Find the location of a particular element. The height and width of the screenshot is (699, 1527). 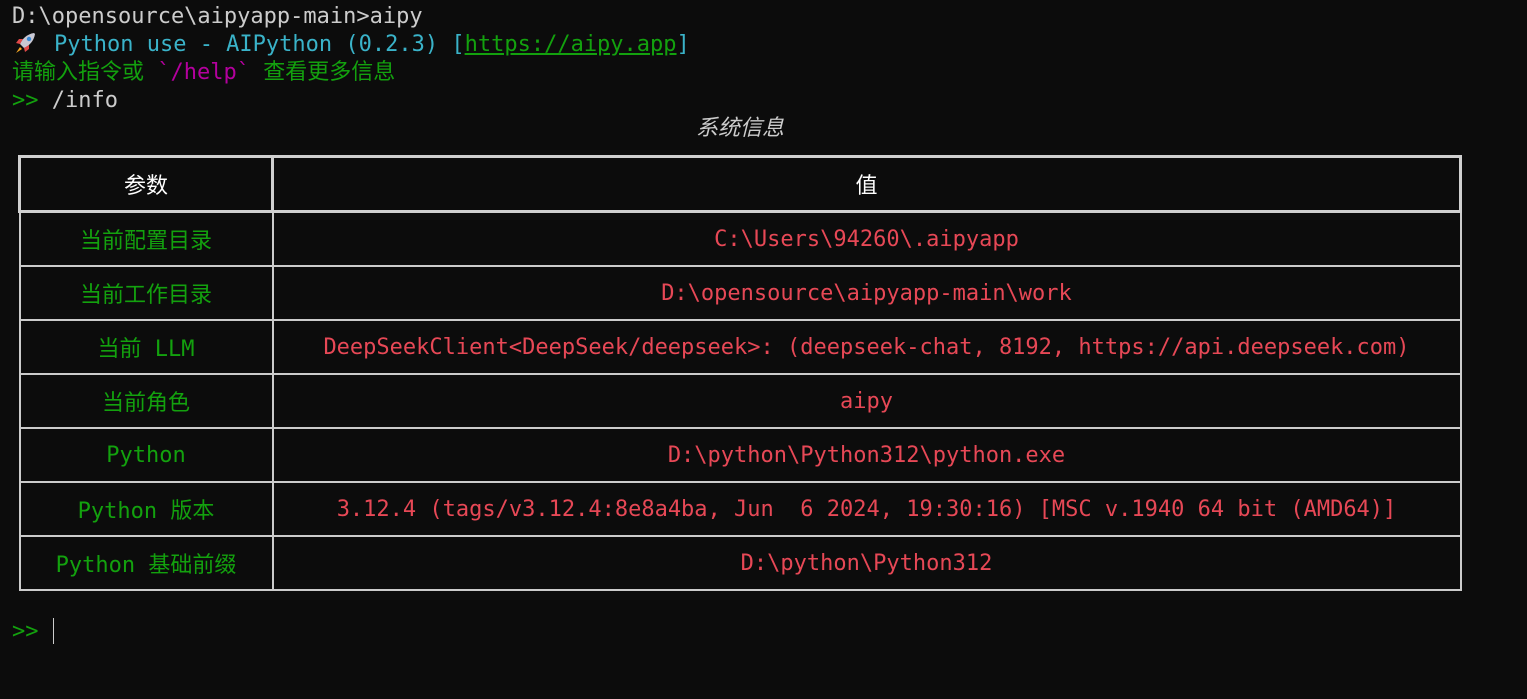

header-param: 参数 is located at coordinates (146, 184).